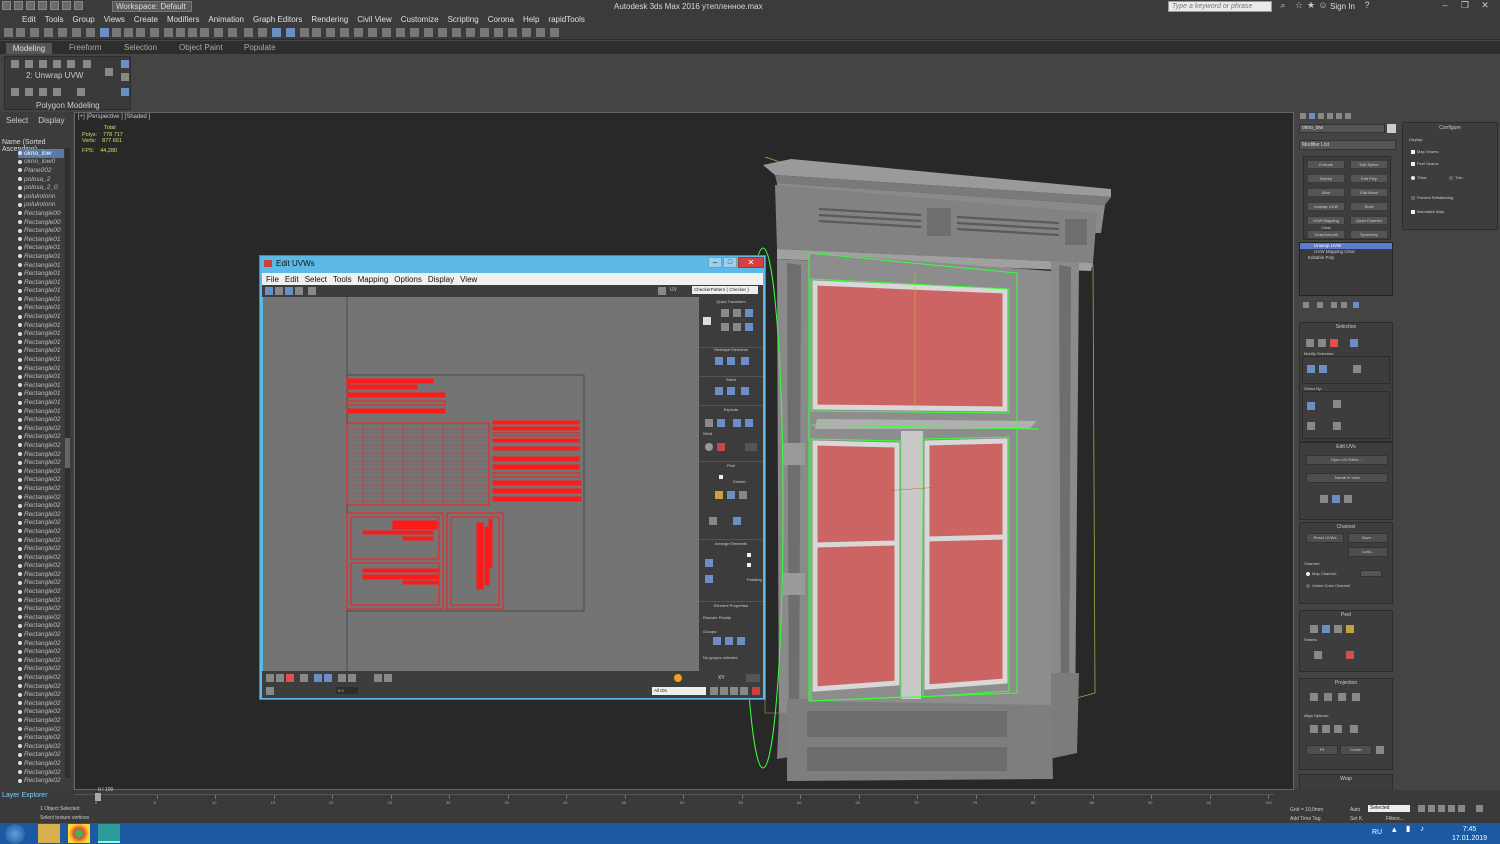  What do you see at coordinates (751, 447) in the screenshot?
I see `weld-threshold-field` at bounding box center [751, 447].